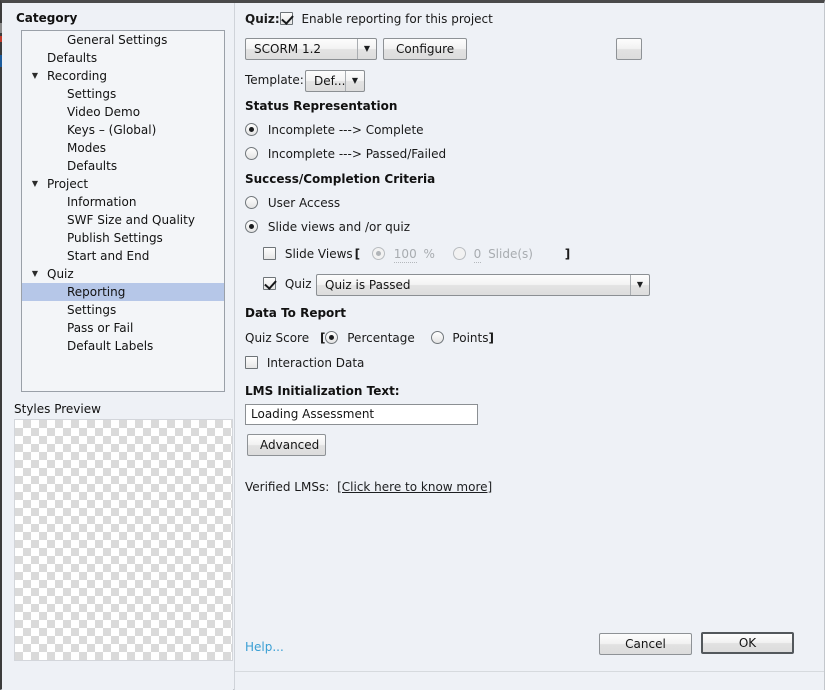 The image size is (825, 690). I want to click on sidebar-item-default-labels: Default Labels, so click(123, 346).